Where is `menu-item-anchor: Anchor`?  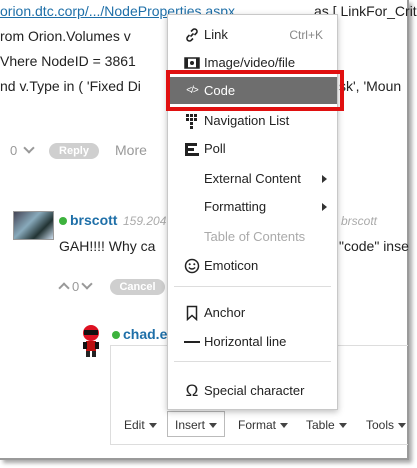 menu-item-anchor: Anchor is located at coordinates (252, 312).